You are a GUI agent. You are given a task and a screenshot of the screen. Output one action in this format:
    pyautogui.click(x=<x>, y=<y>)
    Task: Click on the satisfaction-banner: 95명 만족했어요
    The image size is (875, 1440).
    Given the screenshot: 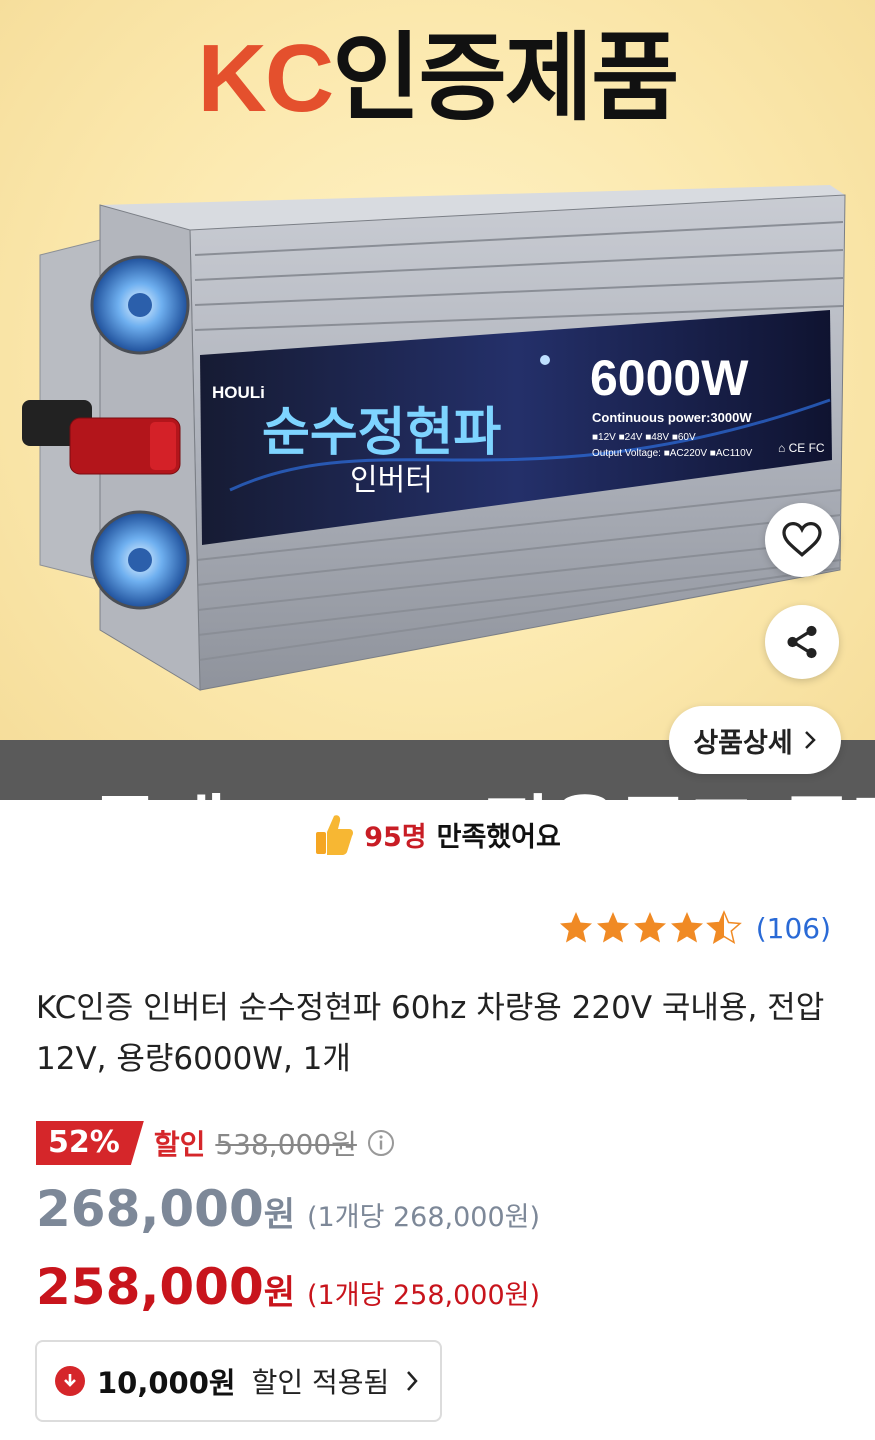 What is the action you would take?
    pyautogui.click(x=437, y=834)
    